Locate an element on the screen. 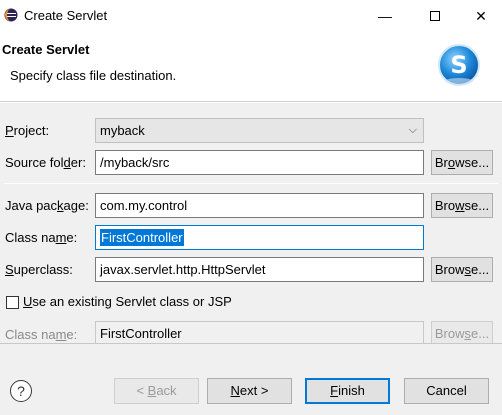 The width and height of the screenshot is (502, 415). use-existing-servlet-checkbox is located at coordinates (12, 302).